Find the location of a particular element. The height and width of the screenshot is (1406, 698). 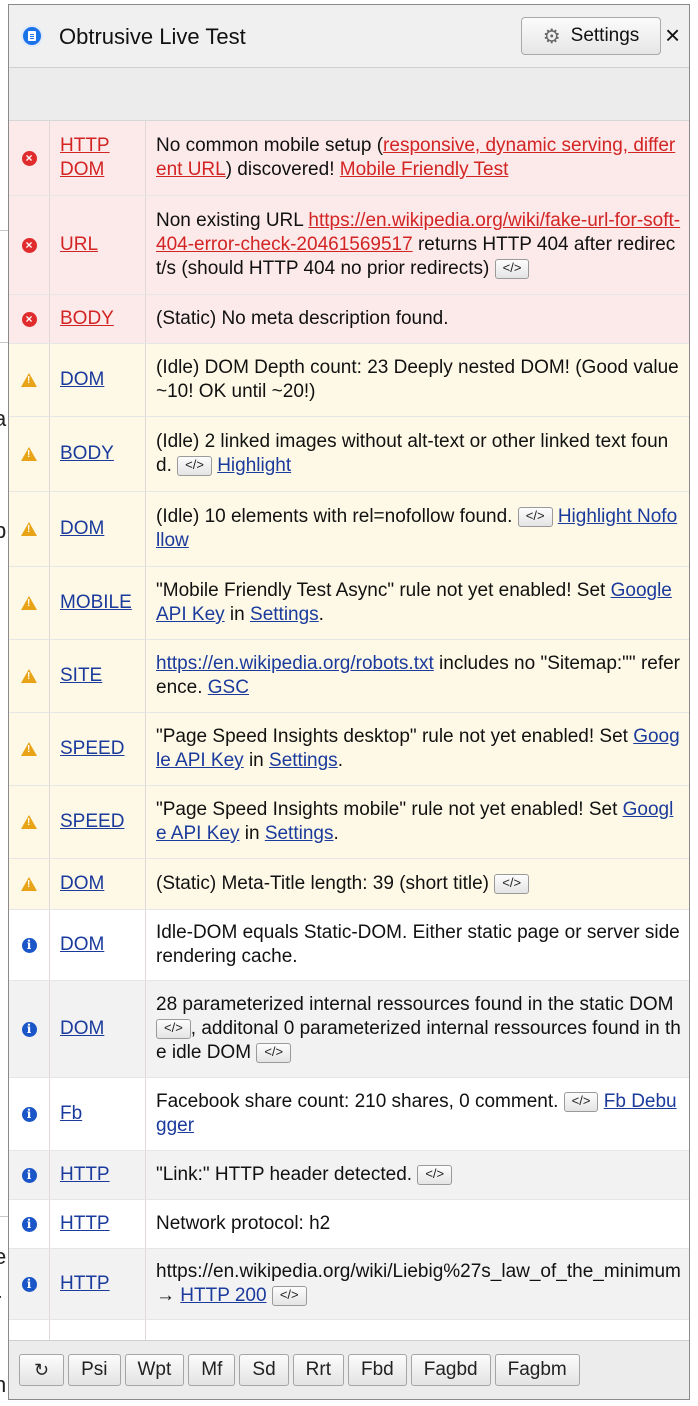

panel-title: Obtrusive Live Test is located at coordinates (152, 36).